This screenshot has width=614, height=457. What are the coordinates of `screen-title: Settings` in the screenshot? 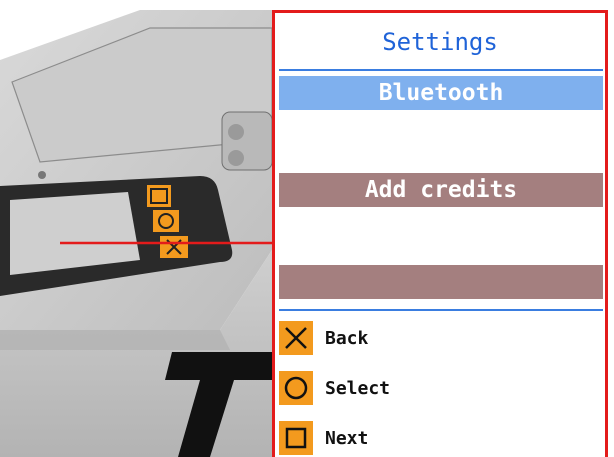 It's located at (440, 42).